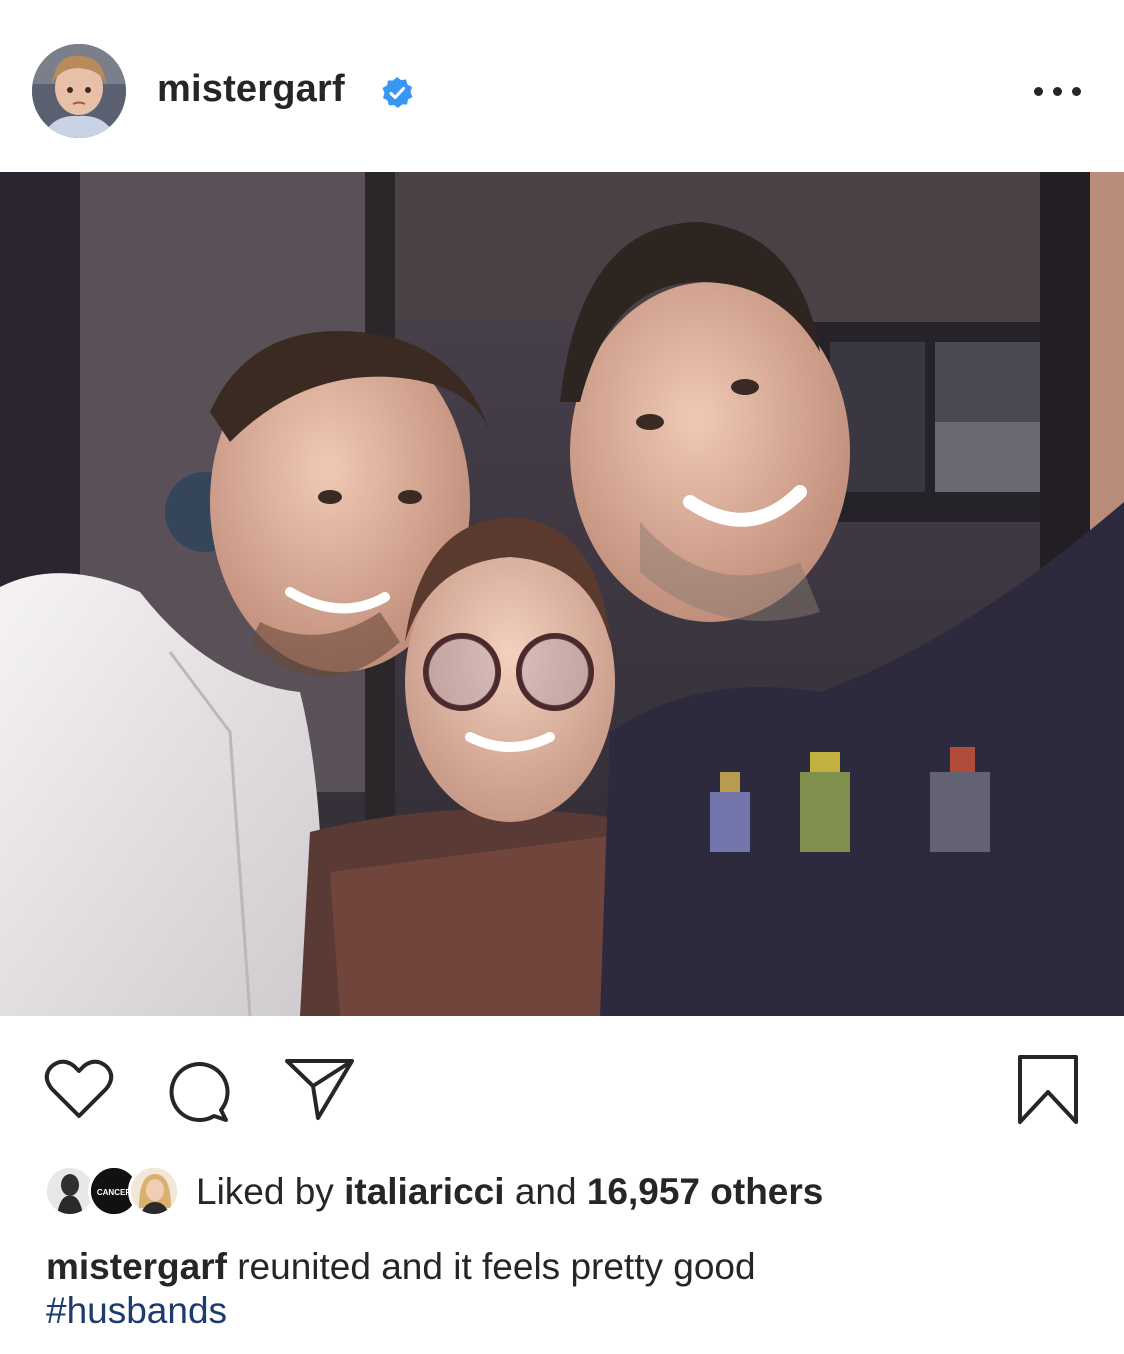  What do you see at coordinates (136, 1311) in the screenshot?
I see `hashtag-link: #husbands` at bounding box center [136, 1311].